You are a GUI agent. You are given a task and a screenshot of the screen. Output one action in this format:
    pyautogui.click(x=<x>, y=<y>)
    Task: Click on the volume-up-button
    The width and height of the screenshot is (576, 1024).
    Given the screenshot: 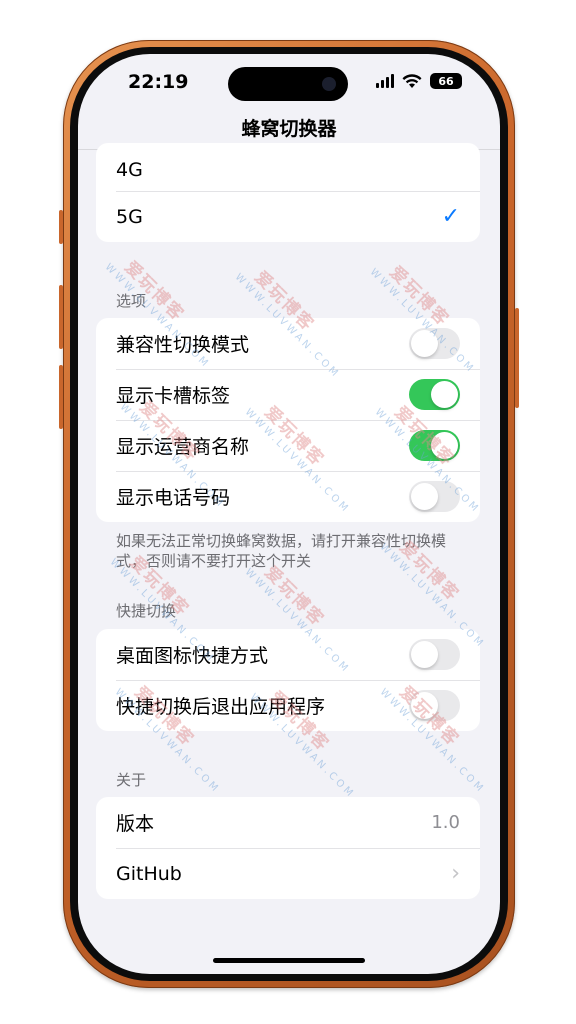 What is the action you would take?
    pyautogui.click(x=61, y=317)
    